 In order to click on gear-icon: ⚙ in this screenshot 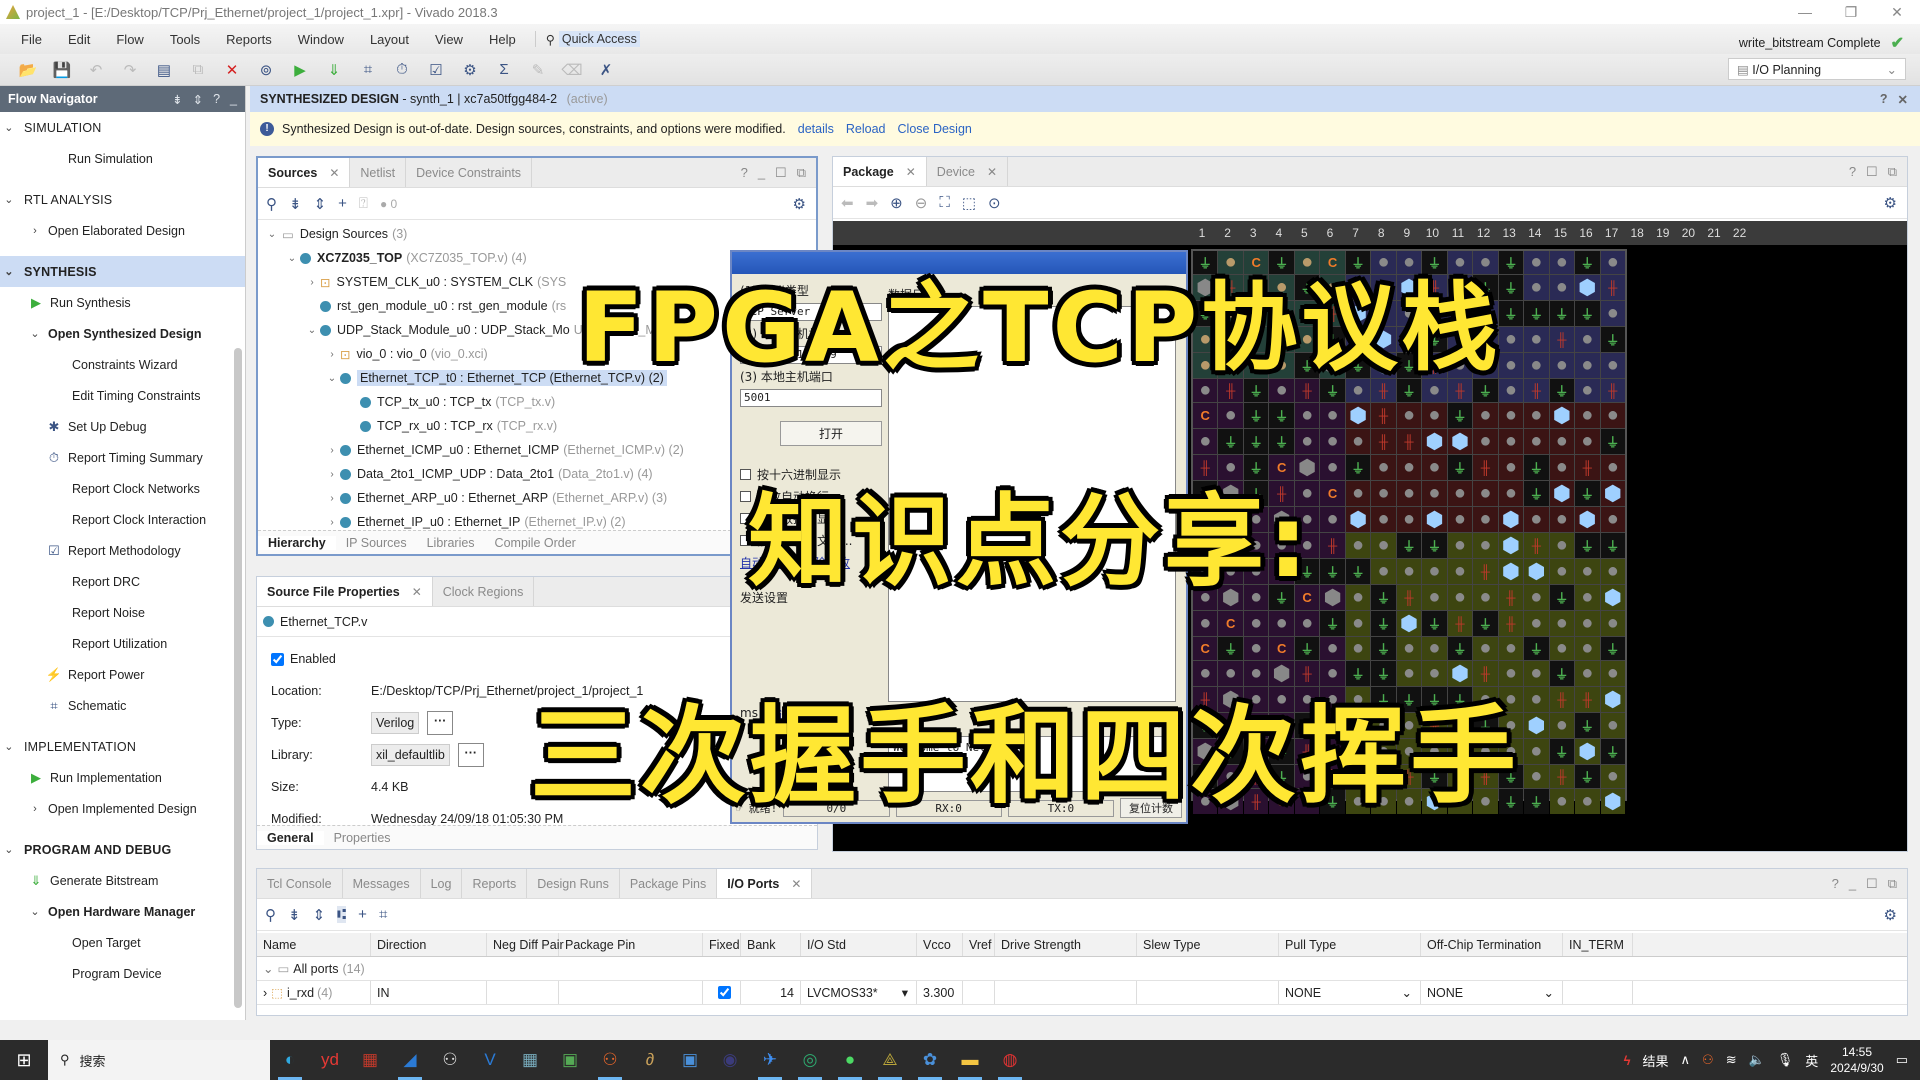, I will do `click(1890, 203)`.